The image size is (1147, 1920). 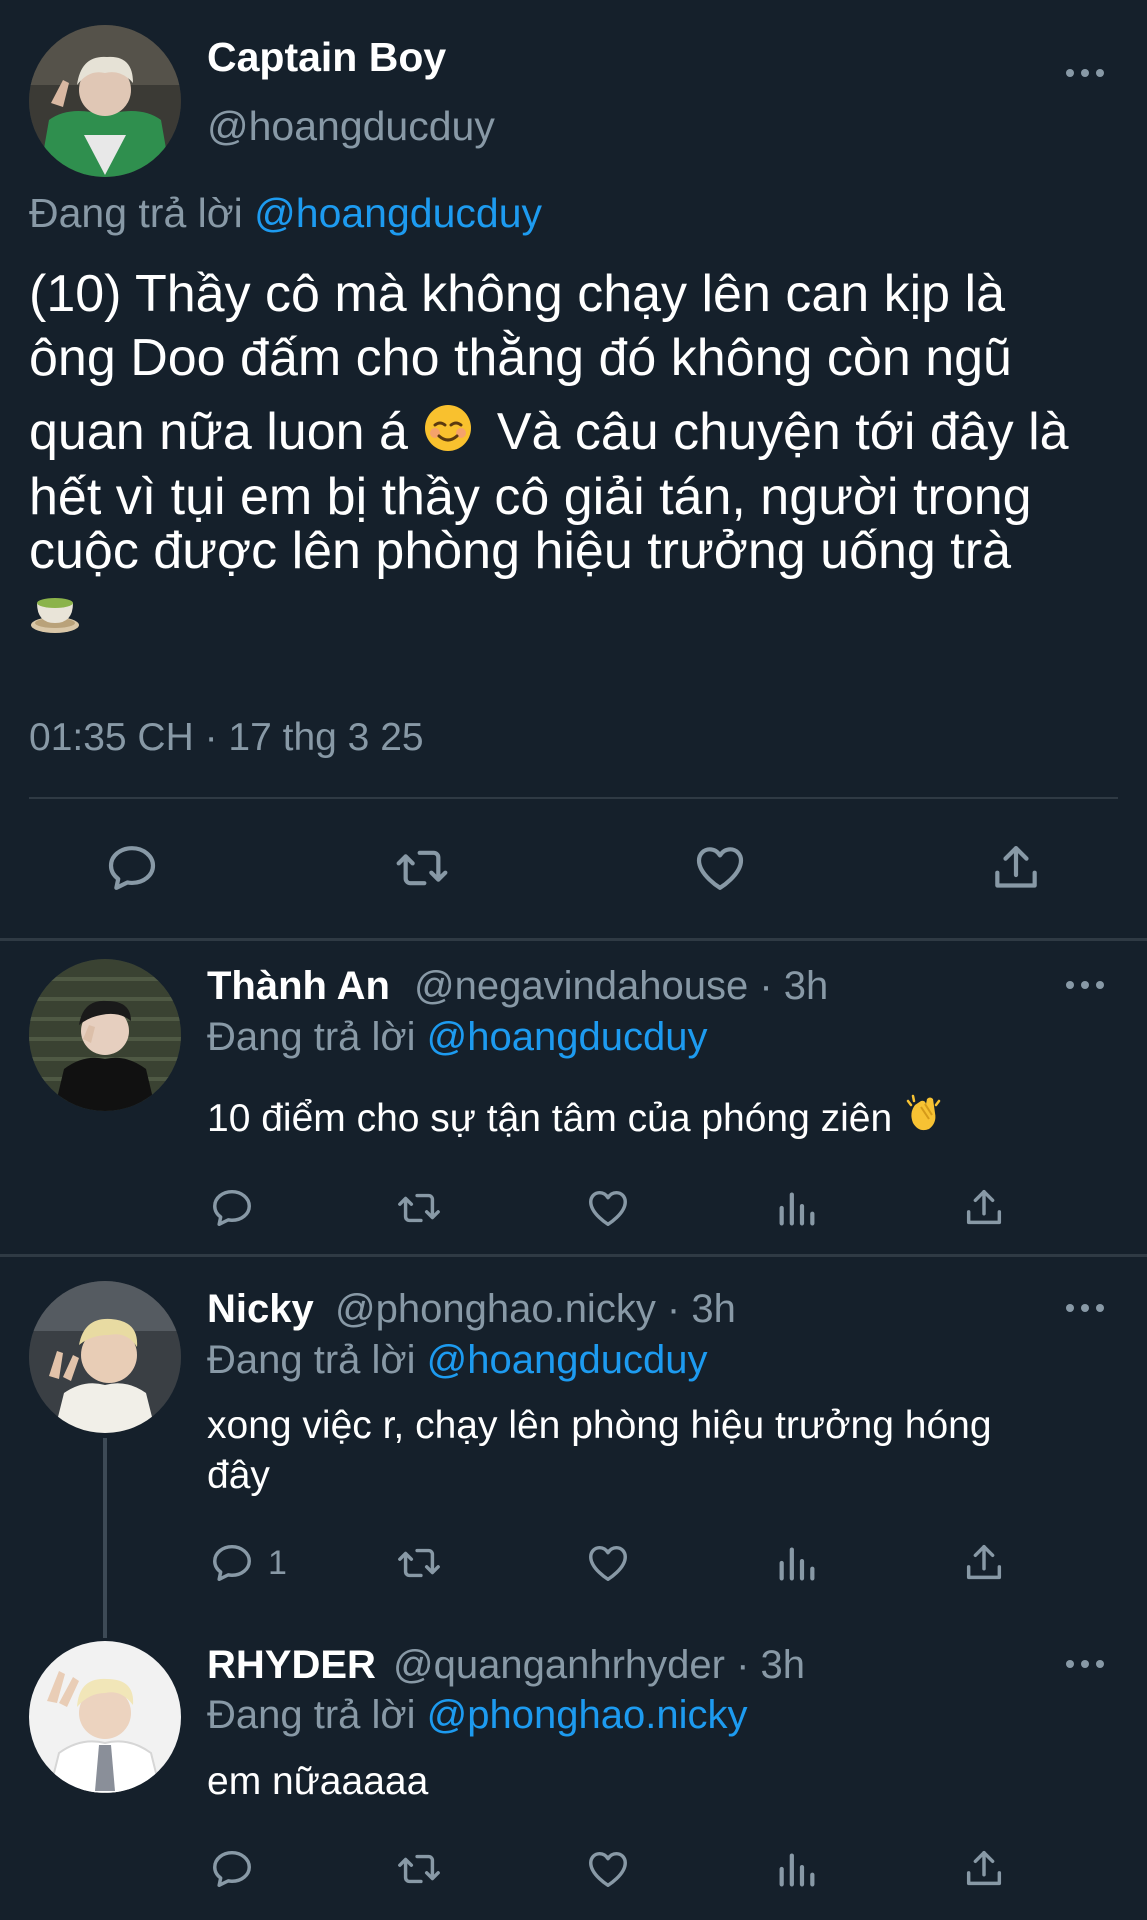 I want to click on tweet-line-part: Và câu chuyện tới đây là, so click(x=782, y=432).